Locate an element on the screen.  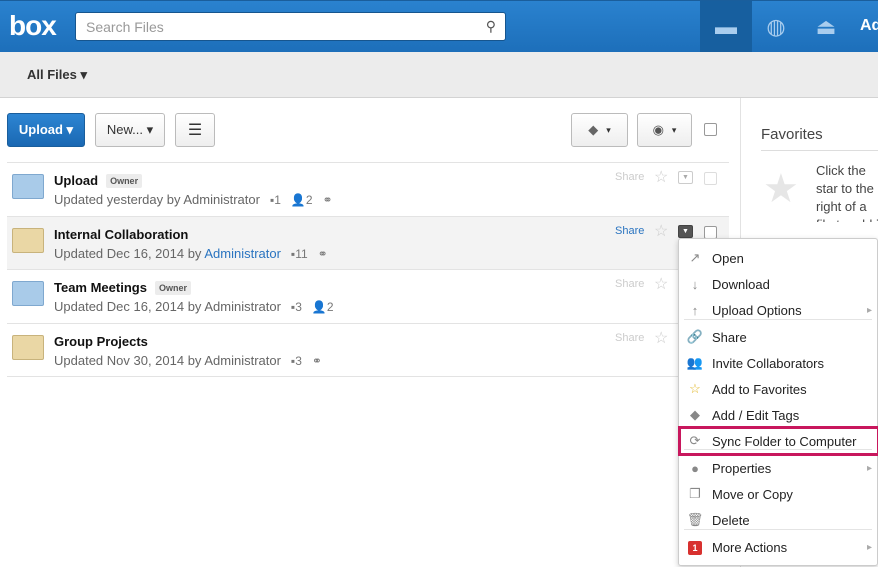
menu-item-add-edit-tags: ◆ Add / Edit Tags is located at coordinates (778, 415).